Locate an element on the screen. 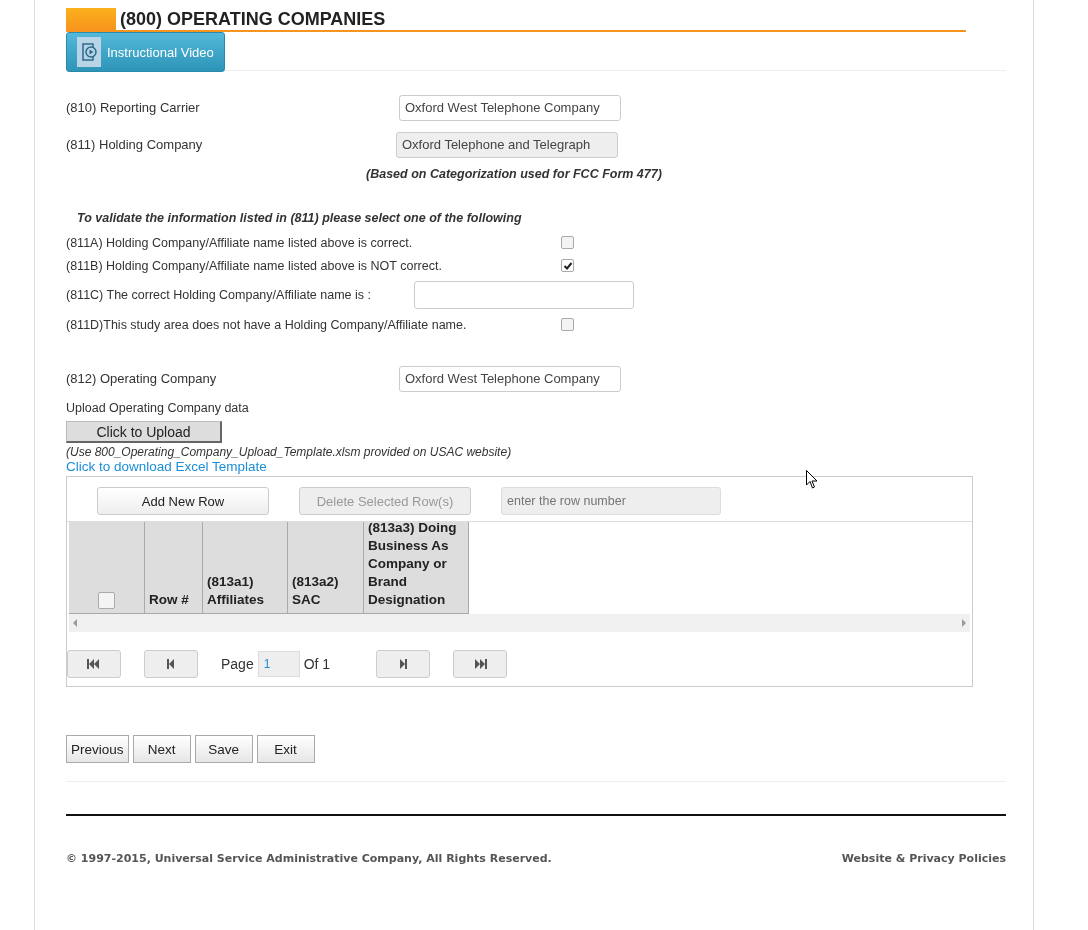 The image size is (1088, 930). categorization-note: (Based on Categorization used for FCC Form 477) is located at coordinates (514, 174).